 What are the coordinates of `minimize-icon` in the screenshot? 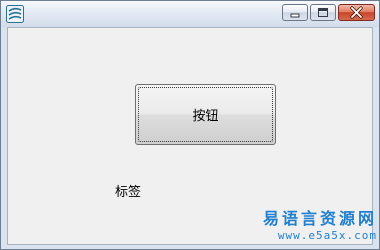 It's located at (295, 15).